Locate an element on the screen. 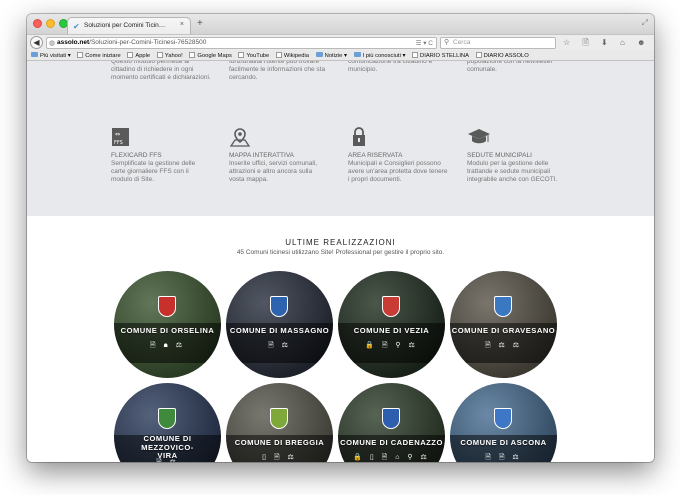  fullscreen-icon: ⤢ is located at coordinates (645, 23).